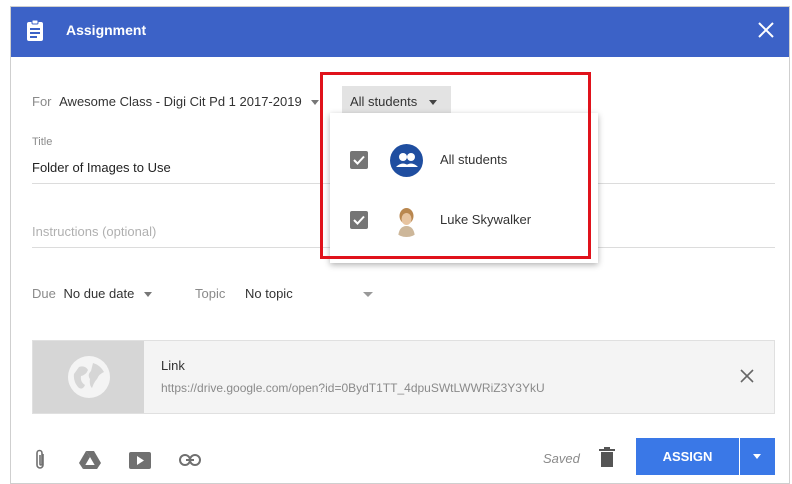 The image size is (792, 484). What do you see at coordinates (486, 219) in the screenshot?
I see `option-label: Luke Skywalker` at bounding box center [486, 219].